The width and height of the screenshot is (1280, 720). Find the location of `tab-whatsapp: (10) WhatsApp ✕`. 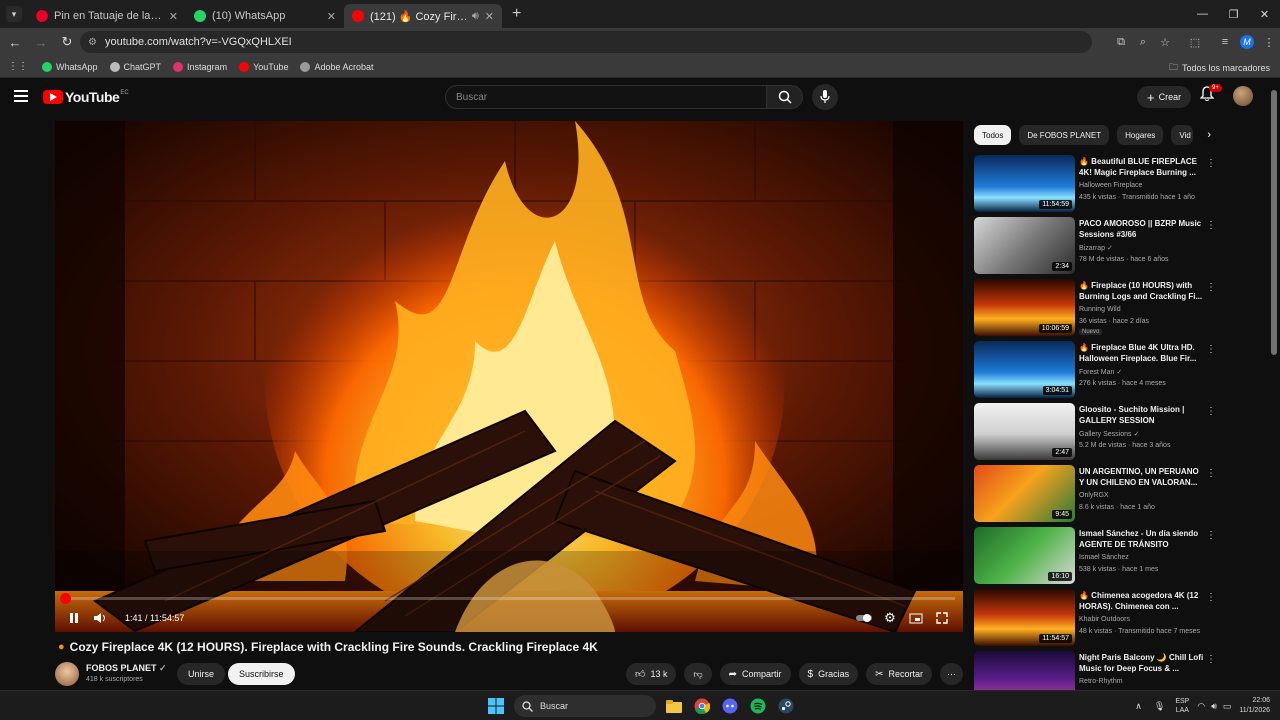

tab-whatsapp: (10) WhatsApp ✕ is located at coordinates (265, 16).